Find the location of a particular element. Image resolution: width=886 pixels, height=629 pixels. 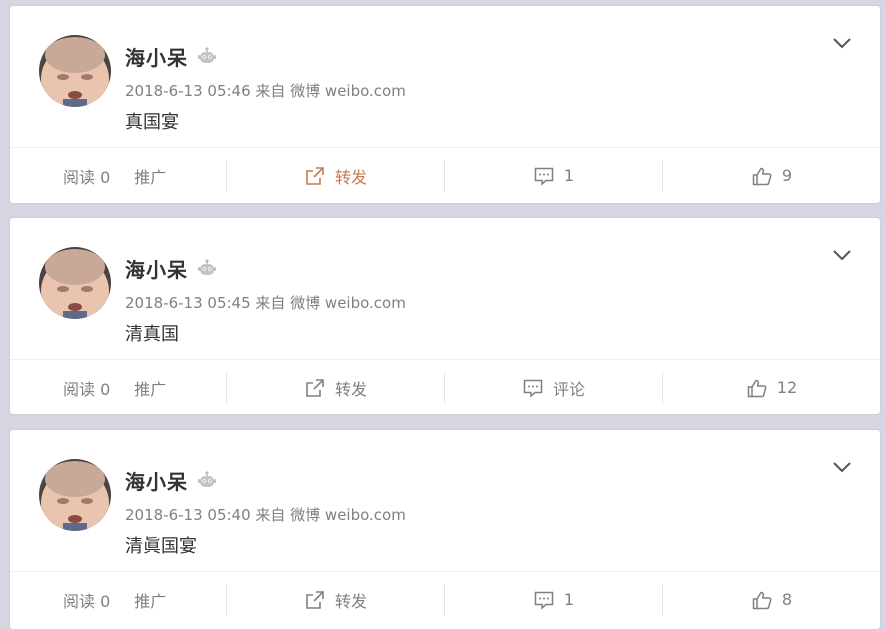

like-button: 9 is located at coordinates (771, 176).